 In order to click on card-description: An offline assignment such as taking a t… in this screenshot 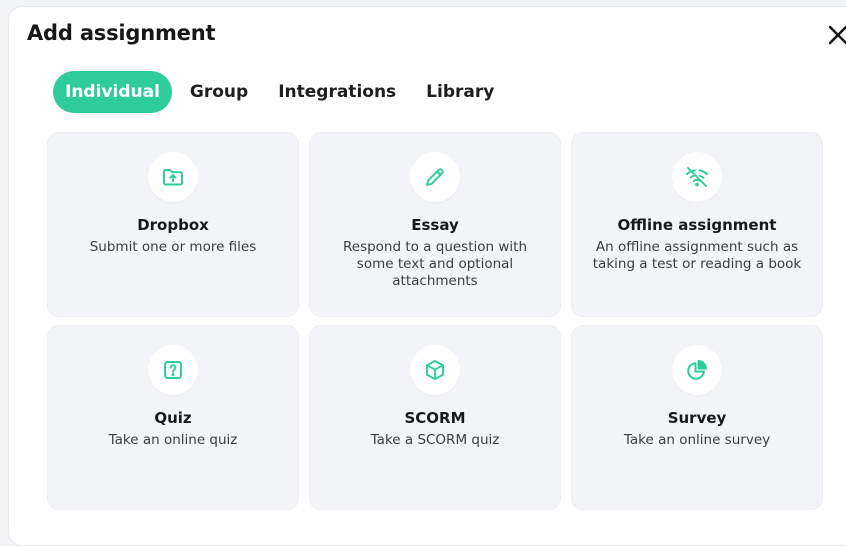, I will do `click(697, 255)`.